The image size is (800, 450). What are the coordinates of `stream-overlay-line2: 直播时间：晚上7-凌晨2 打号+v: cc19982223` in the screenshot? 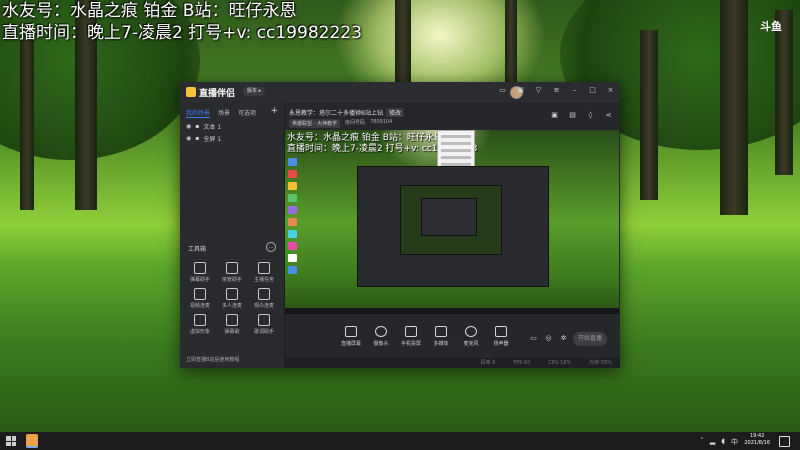 It's located at (182, 33).